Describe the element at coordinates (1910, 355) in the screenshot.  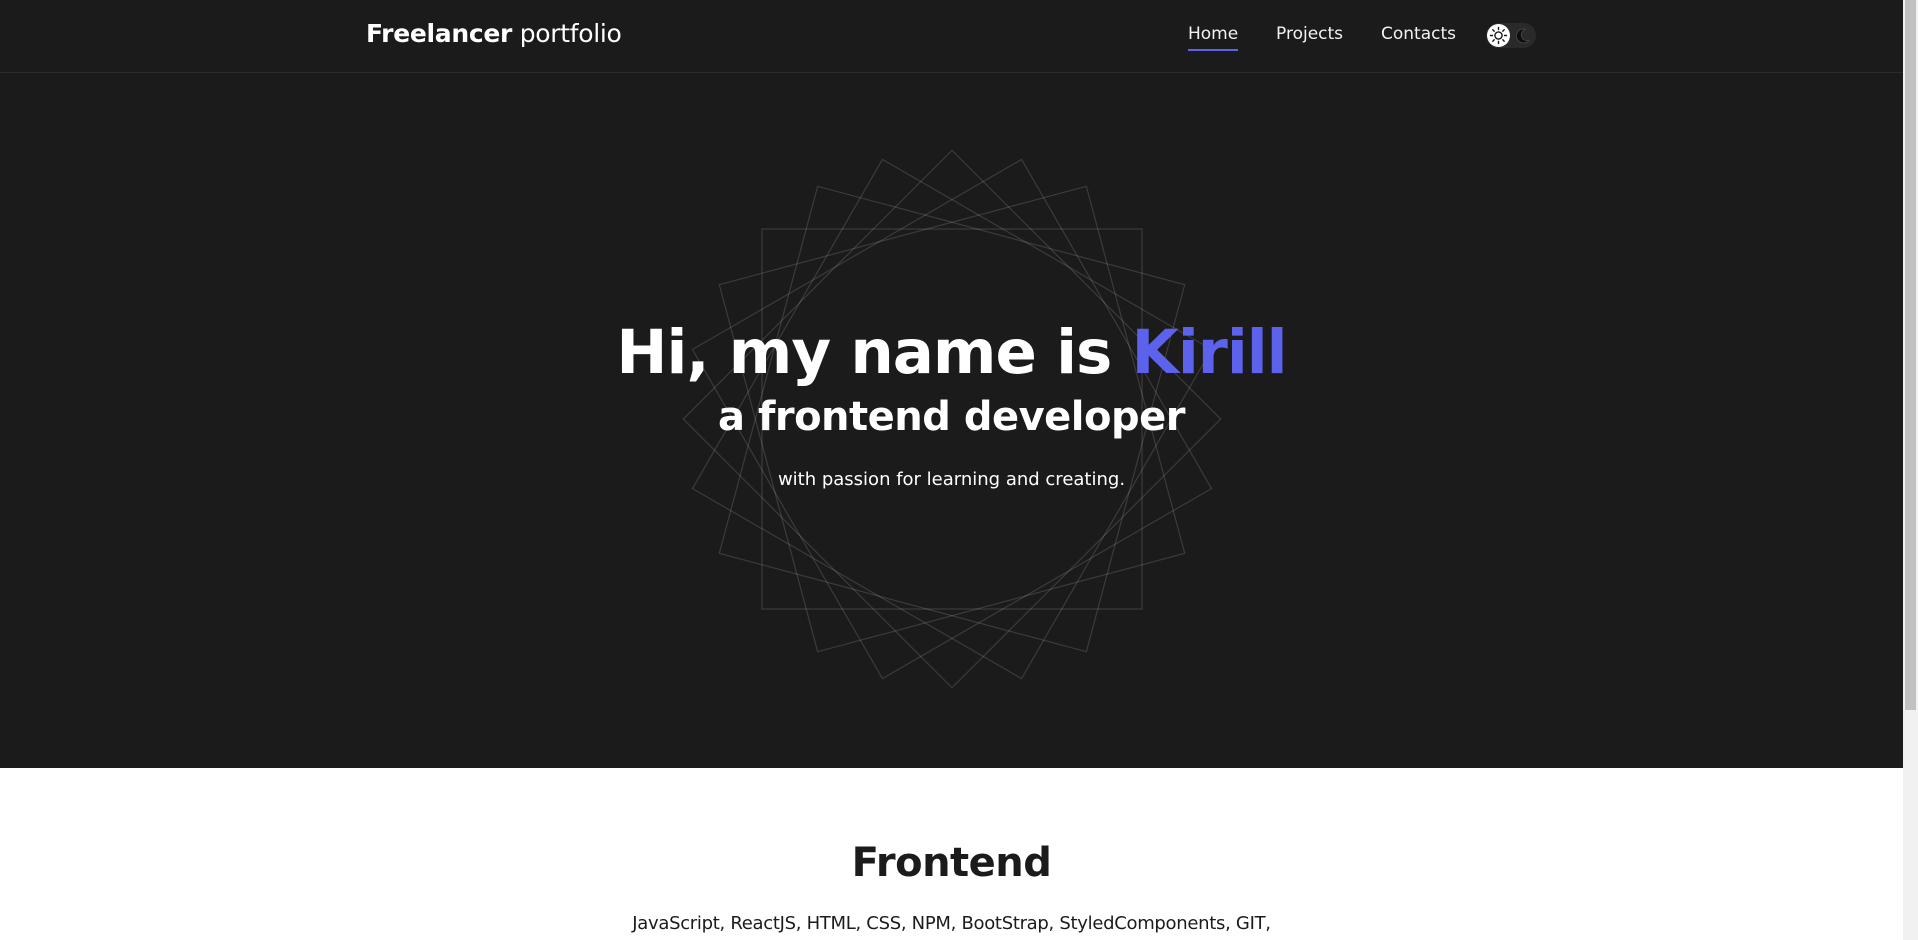
I see `scrollbar-thumb` at that location.